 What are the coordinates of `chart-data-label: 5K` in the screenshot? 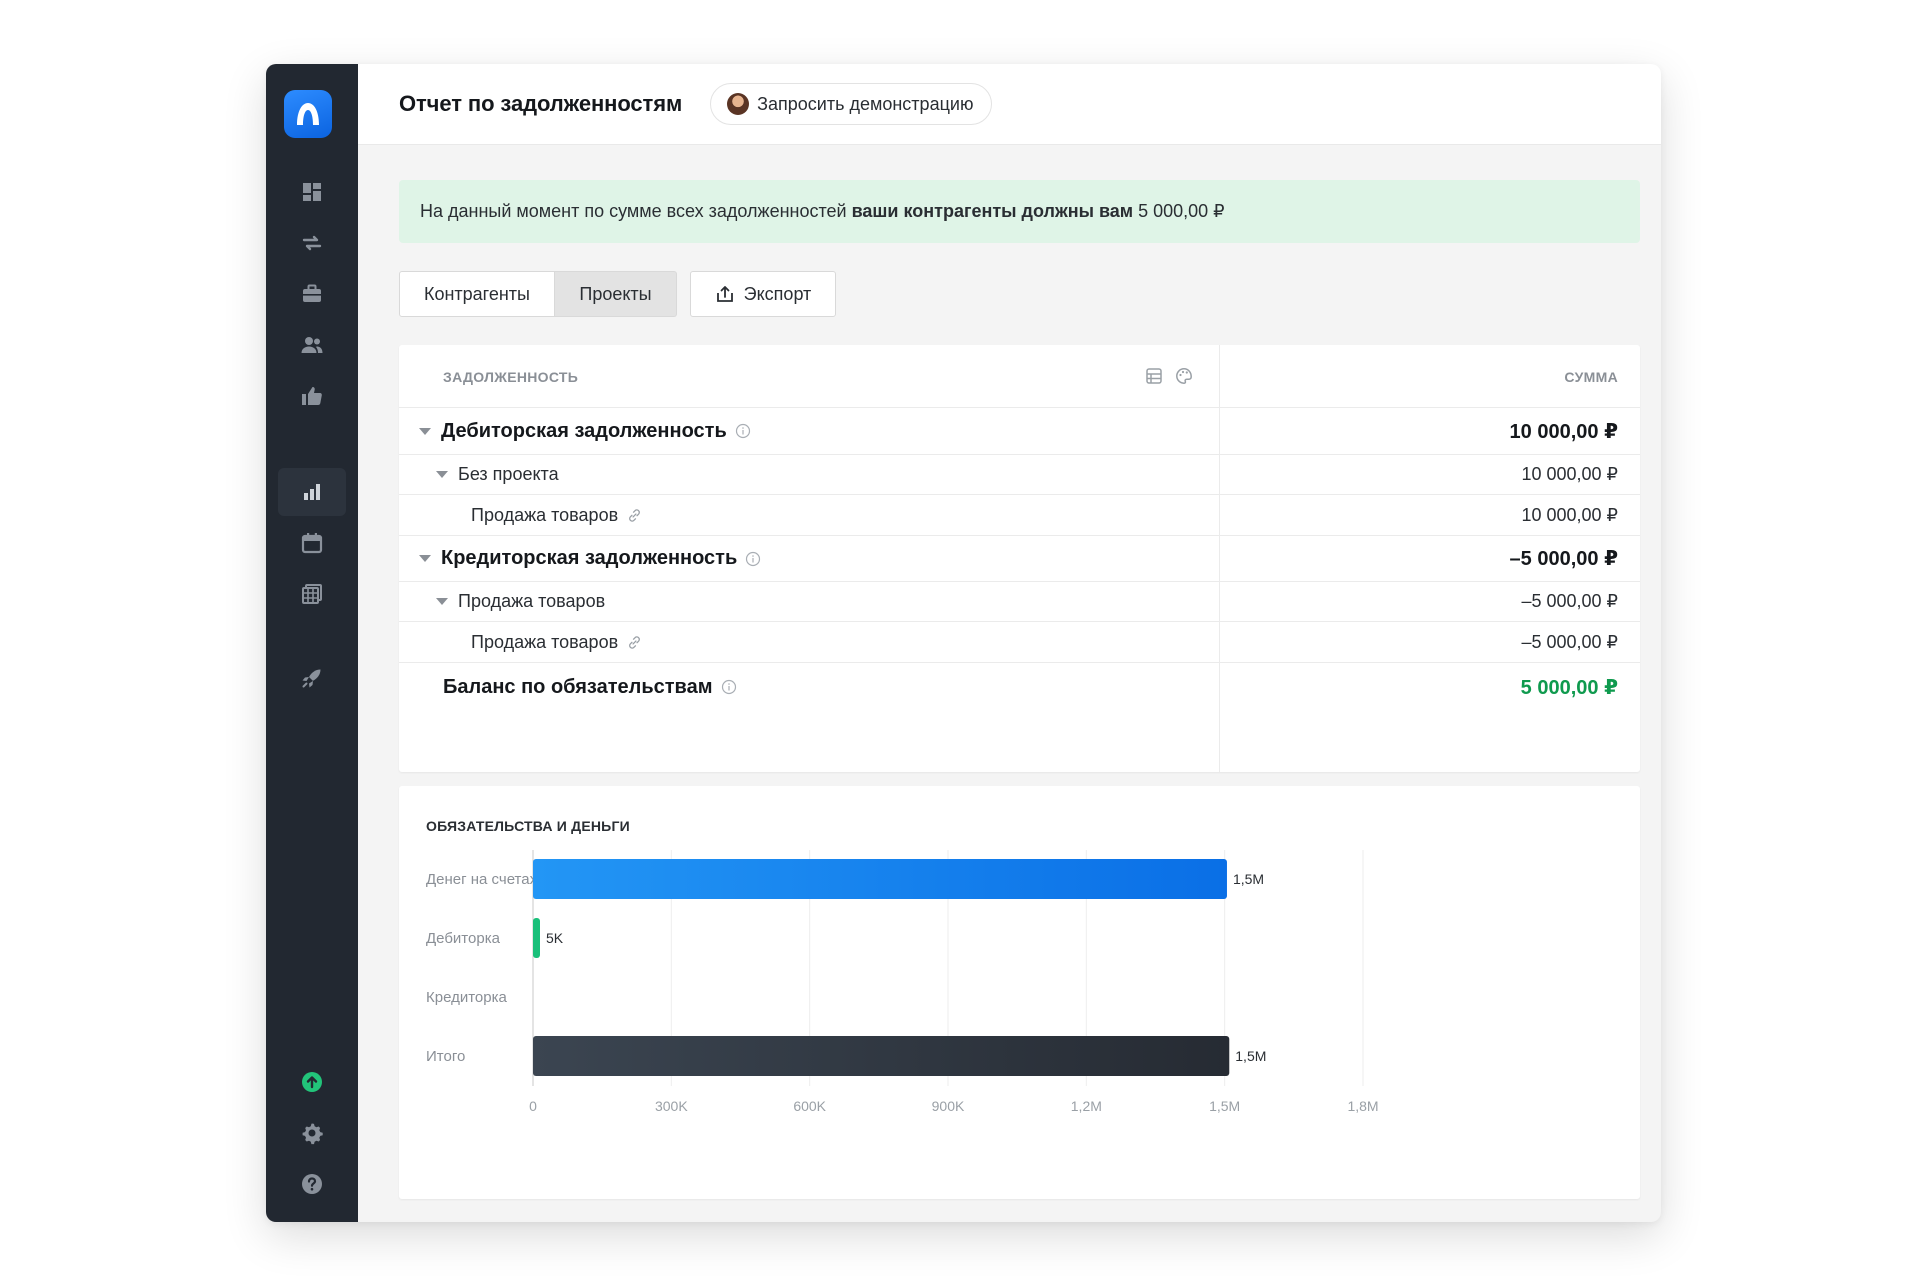 It's located at (555, 938).